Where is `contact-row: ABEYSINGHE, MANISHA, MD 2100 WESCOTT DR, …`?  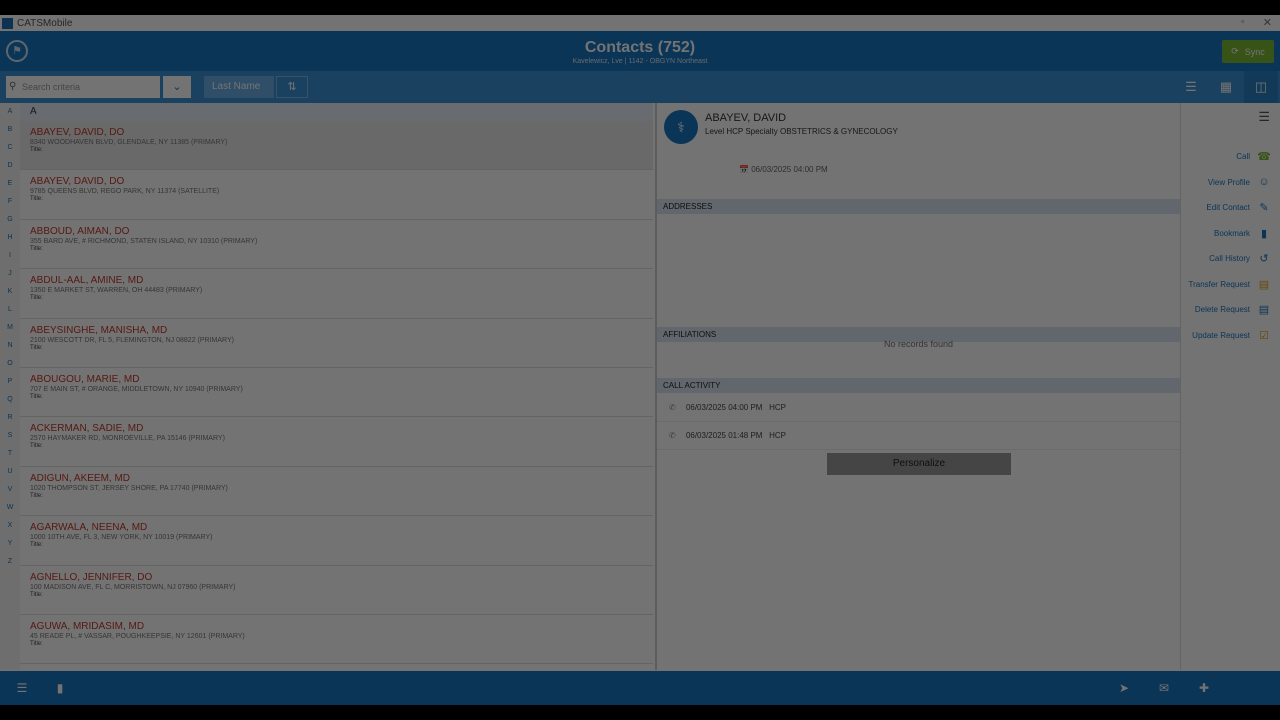 contact-row: ABEYSINGHE, MANISHA, MD 2100 WESCOTT DR, … is located at coordinates (336, 343).